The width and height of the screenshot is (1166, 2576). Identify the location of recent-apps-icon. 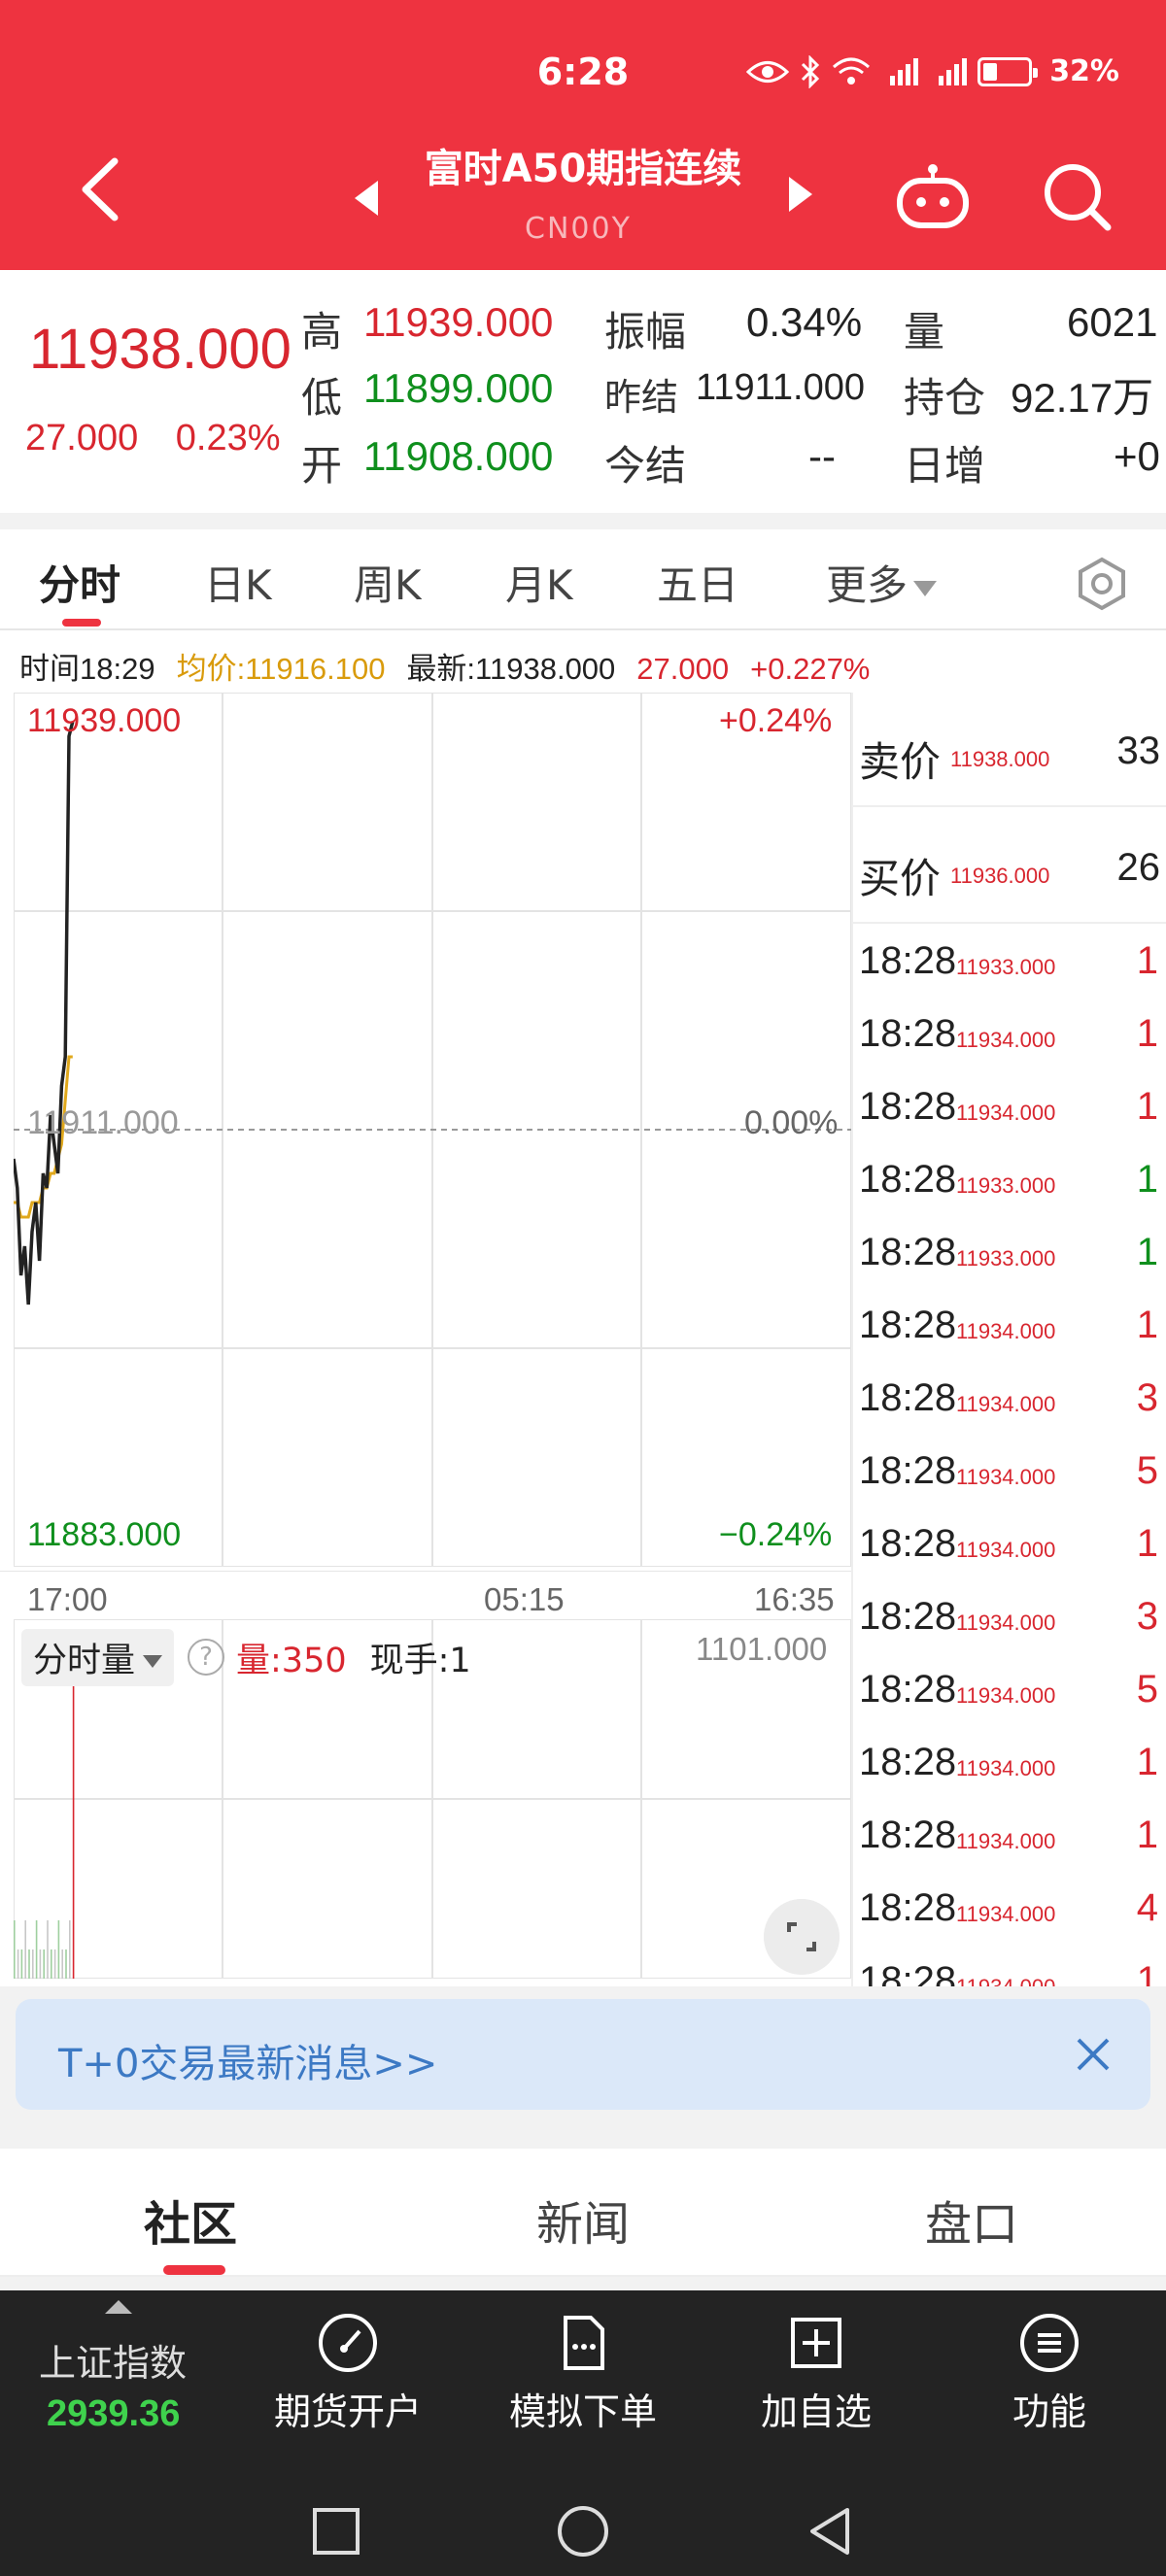
(336, 2531).